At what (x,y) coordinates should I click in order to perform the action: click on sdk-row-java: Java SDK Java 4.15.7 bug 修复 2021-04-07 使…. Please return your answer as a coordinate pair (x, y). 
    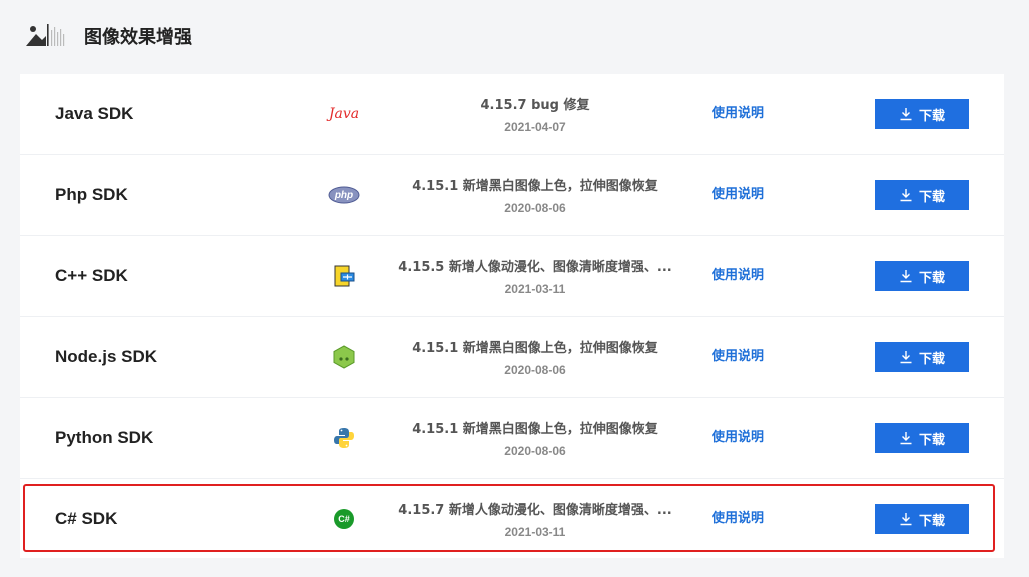
    Looking at the image, I should click on (512, 114).